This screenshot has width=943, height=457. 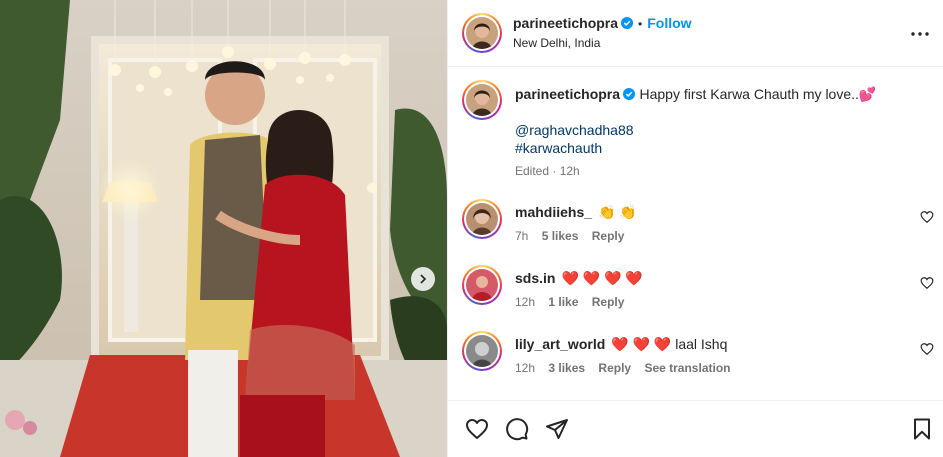 I want to click on two-hearts-emoji: 💕, so click(x=867, y=94).